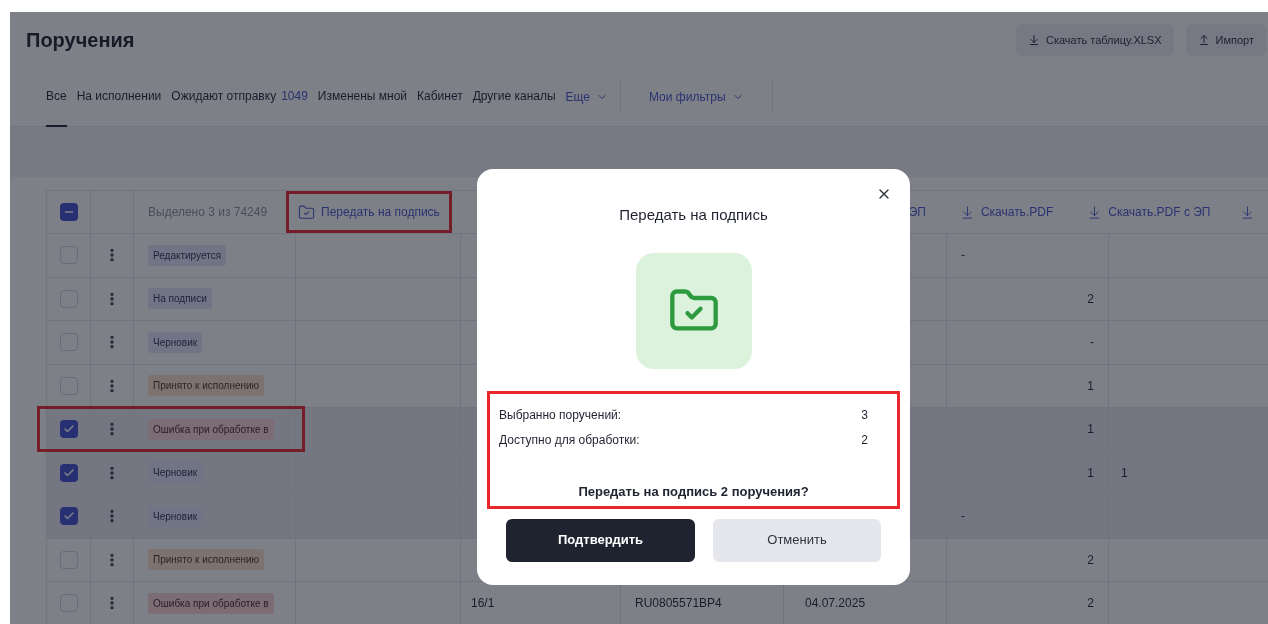 Image resolution: width=1268 pixels, height=624 pixels. I want to click on column-header: ЭП, so click(917, 212).